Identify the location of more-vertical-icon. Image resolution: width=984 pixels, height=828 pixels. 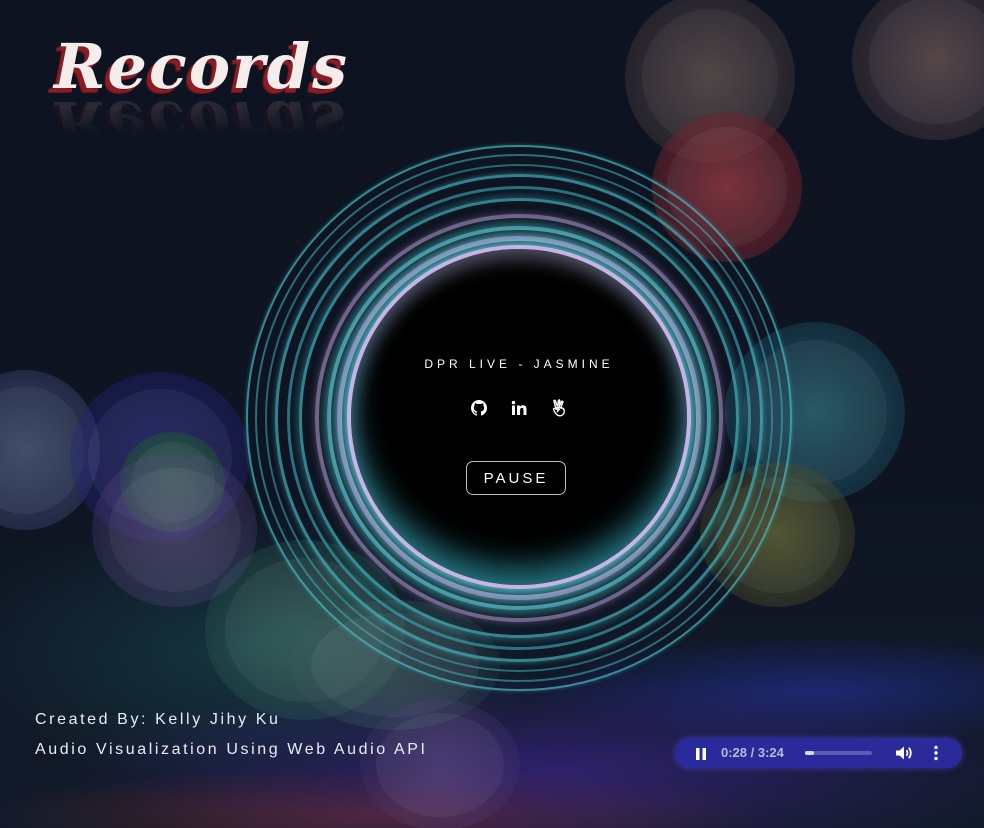
(936, 753).